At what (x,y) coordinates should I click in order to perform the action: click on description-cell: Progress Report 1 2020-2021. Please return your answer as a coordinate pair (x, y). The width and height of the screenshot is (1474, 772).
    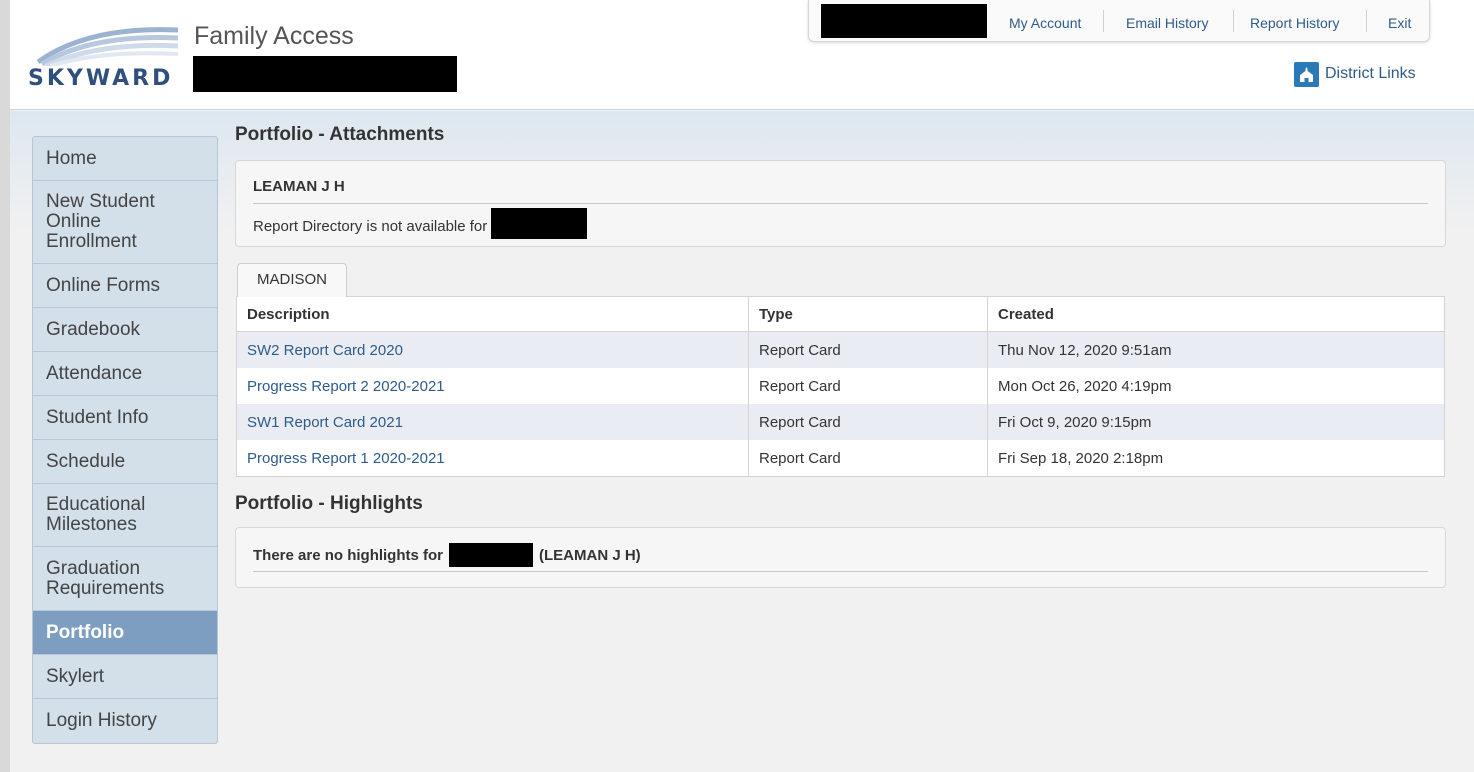
    Looking at the image, I should click on (493, 458).